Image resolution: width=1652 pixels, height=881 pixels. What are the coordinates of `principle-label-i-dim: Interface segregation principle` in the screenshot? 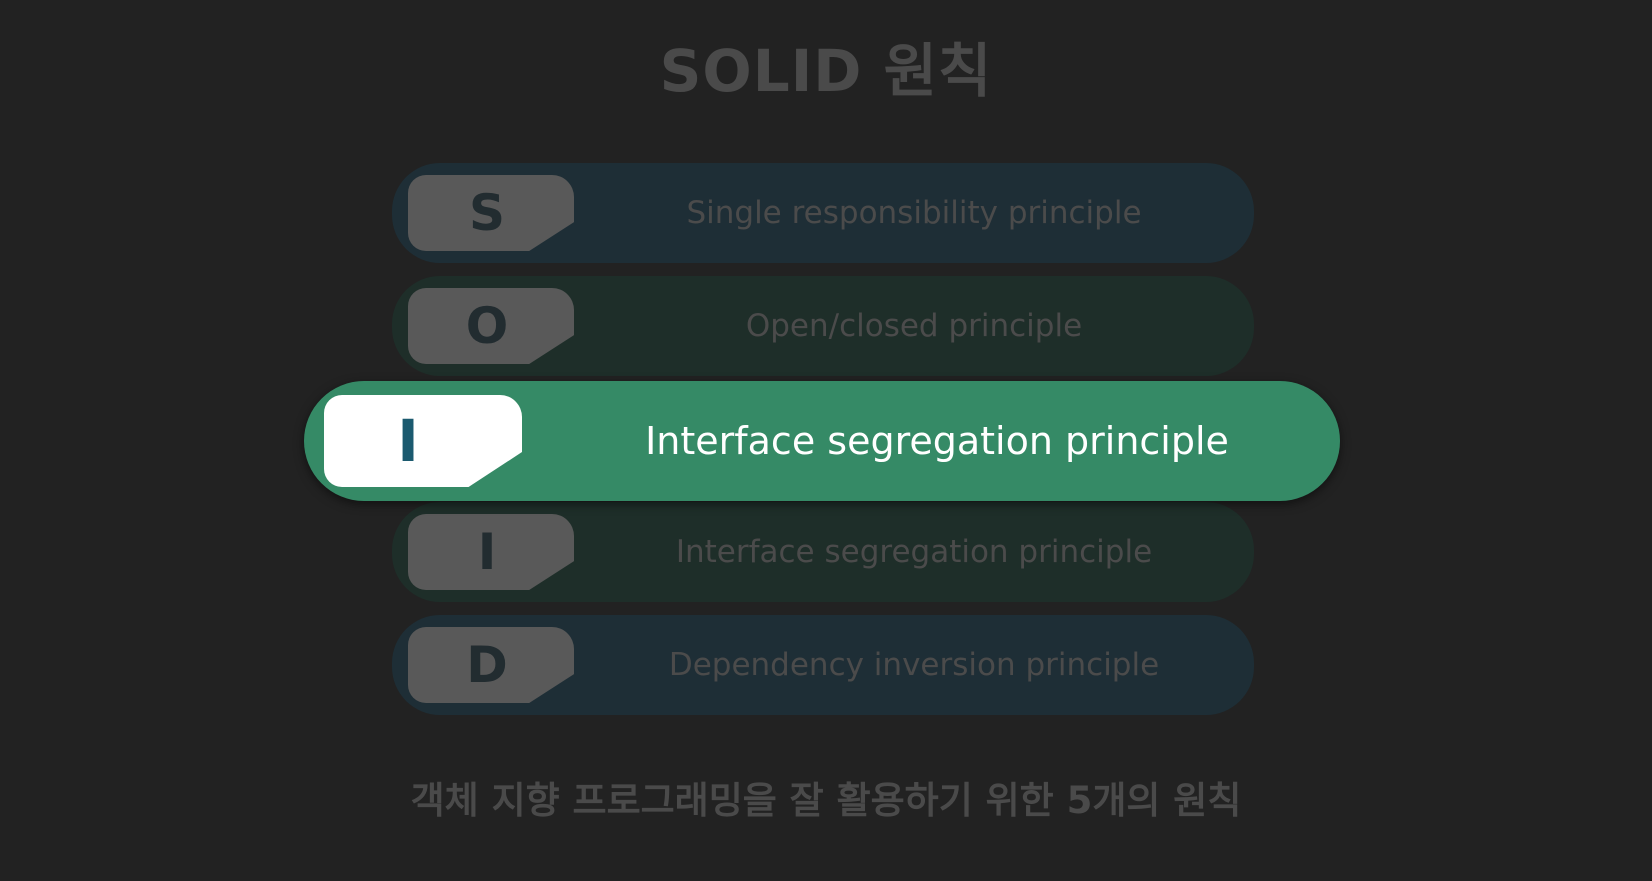 It's located at (914, 552).